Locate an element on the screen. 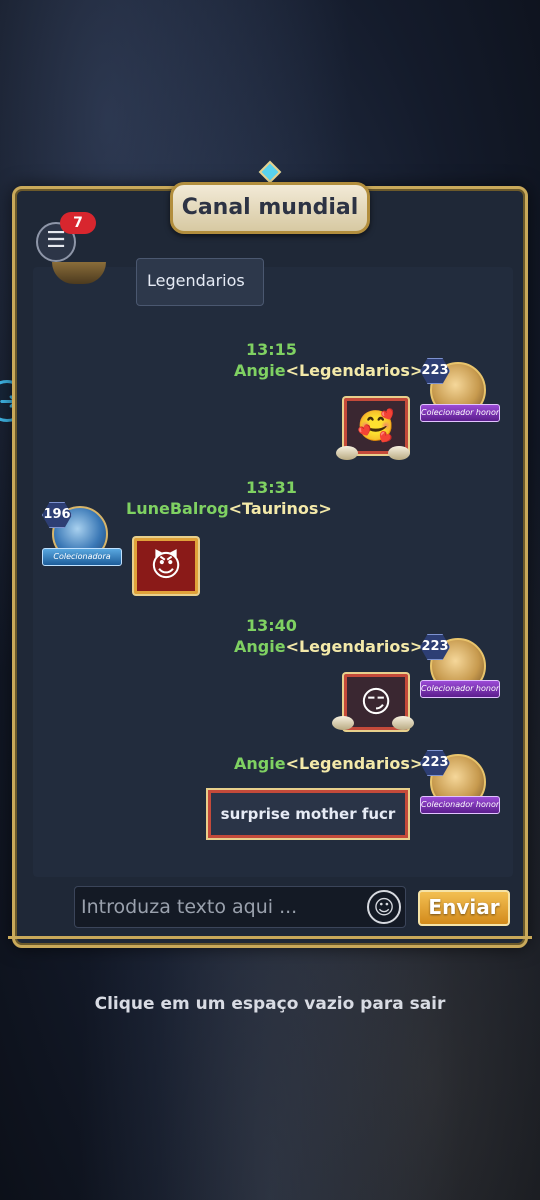  emoji-icon: ☺ is located at coordinates (384, 907).